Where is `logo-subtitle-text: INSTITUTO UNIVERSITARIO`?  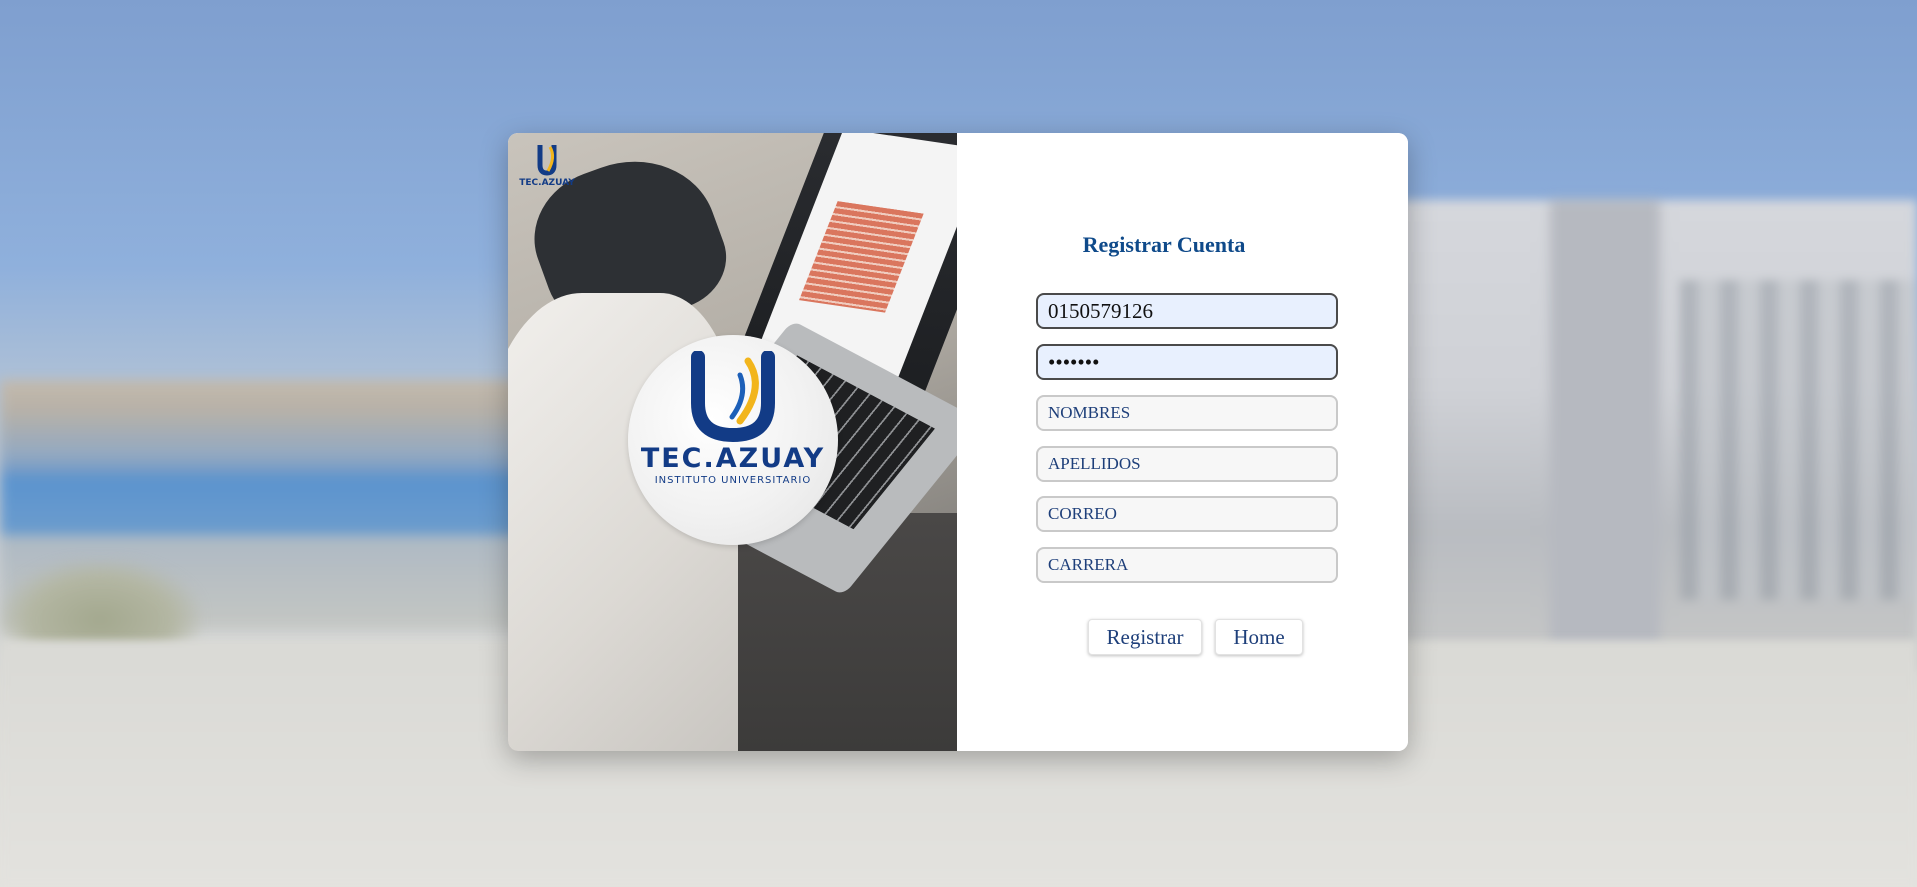 logo-subtitle-text: INSTITUTO UNIVERSITARIO is located at coordinates (733, 480).